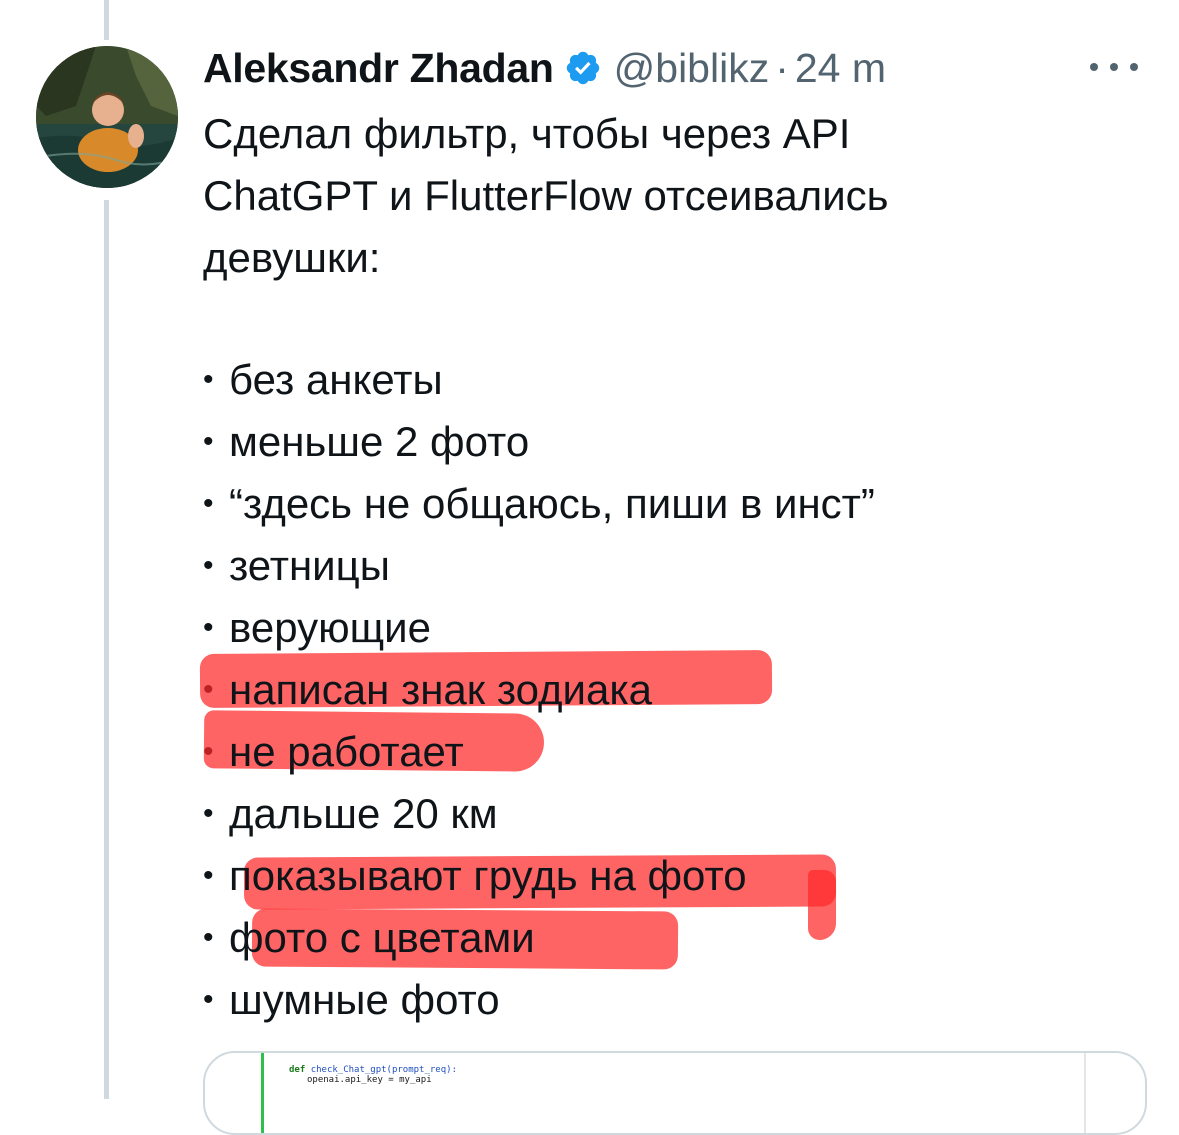  What do you see at coordinates (364, 999) in the screenshot?
I see `list-item-text: шумные фото` at bounding box center [364, 999].